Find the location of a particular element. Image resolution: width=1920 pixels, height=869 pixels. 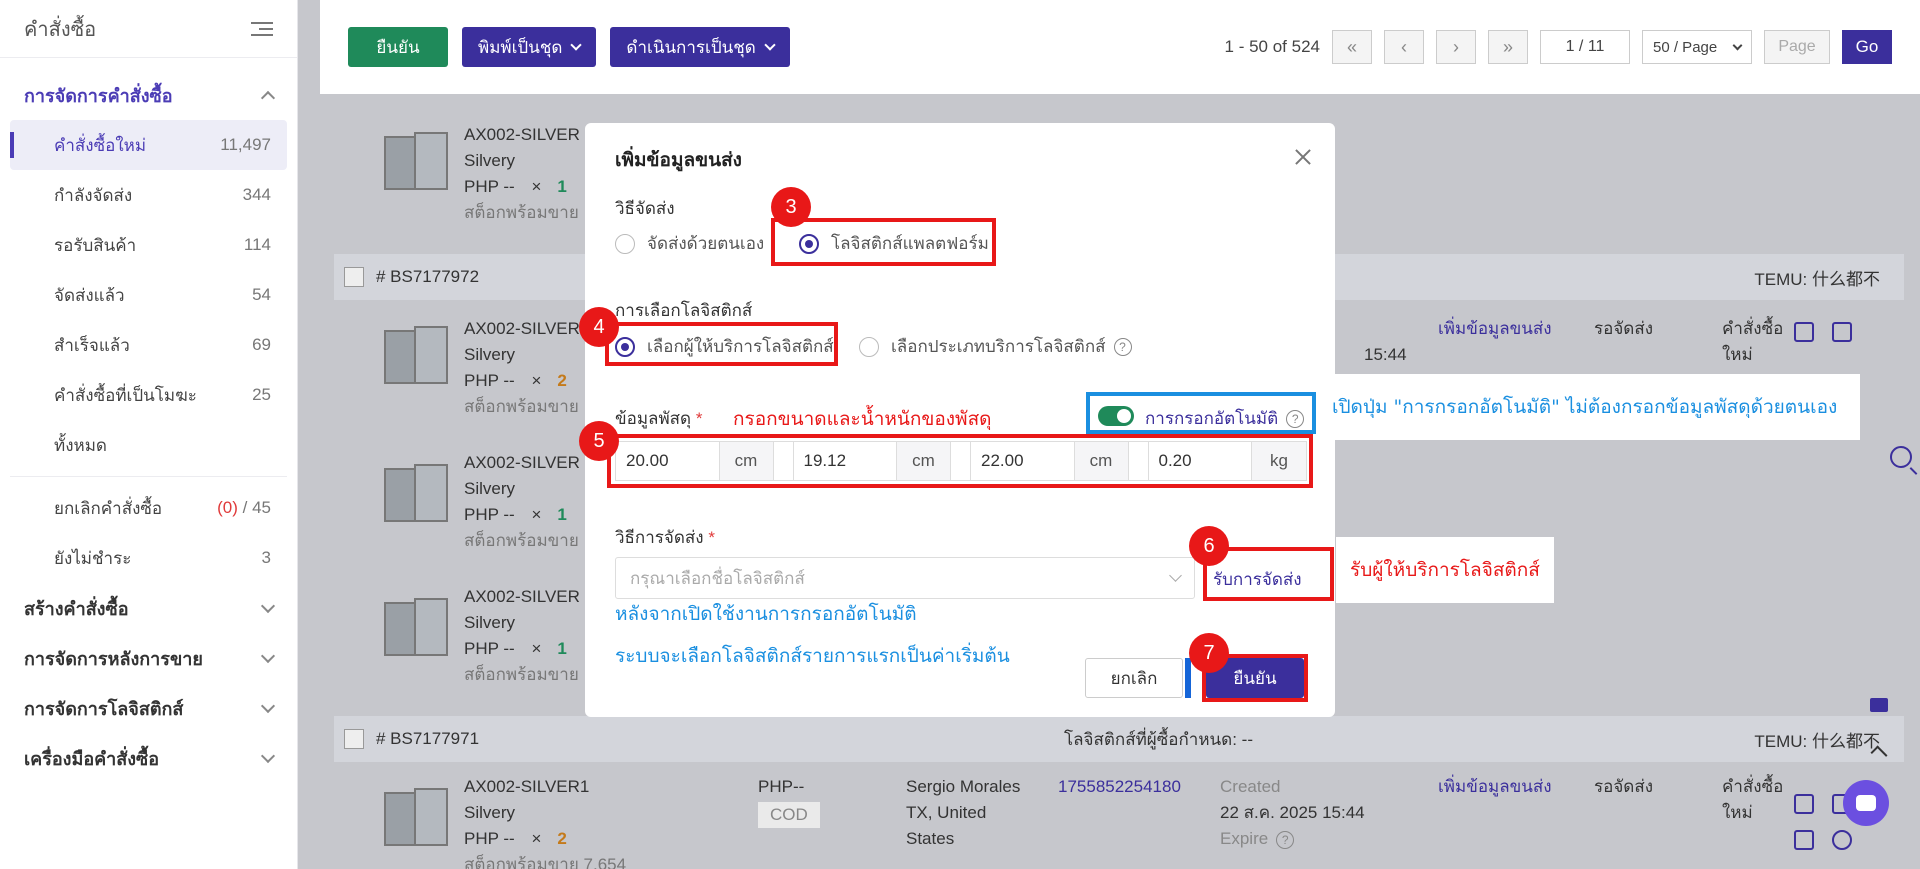

go-button: Go is located at coordinates (1867, 47).